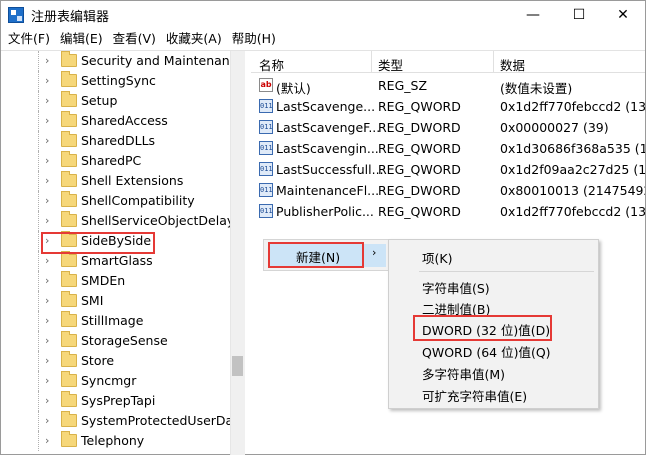 The image size is (646, 455). What do you see at coordinates (437, 257) in the screenshot?
I see `submenu-item: 项(K)` at bounding box center [437, 257].